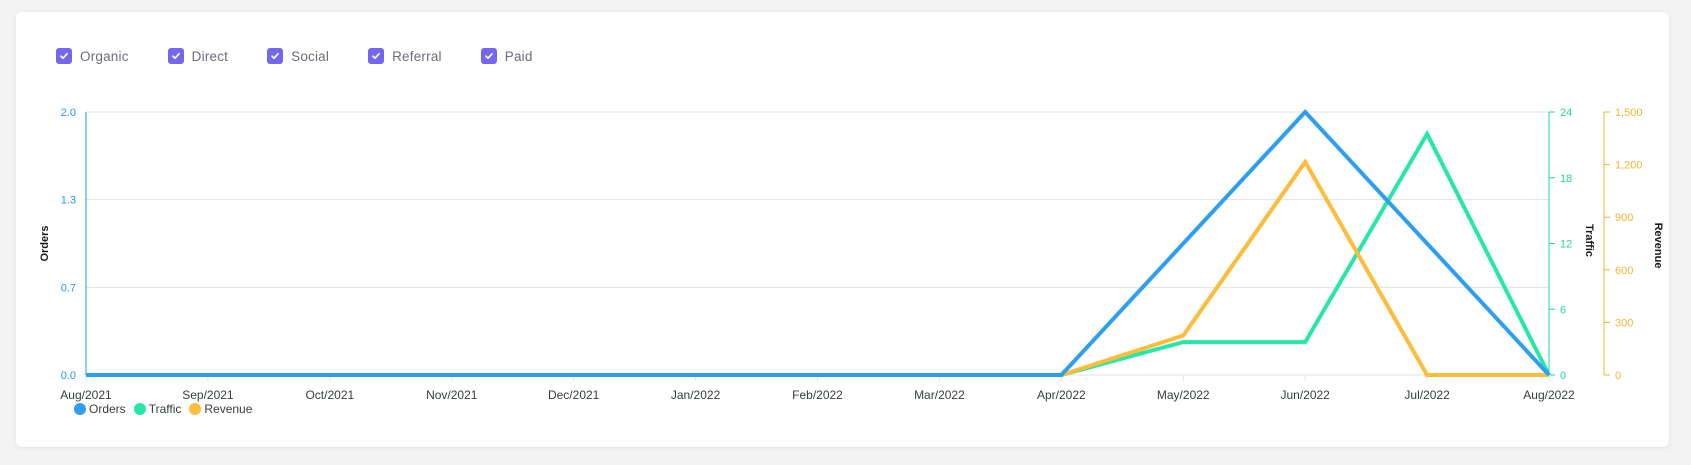 This screenshot has height=465, width=1691. Describe the element at coordinates (1566, 113) in the screenshot. I see `traffic-tick-label: 24` at that location.